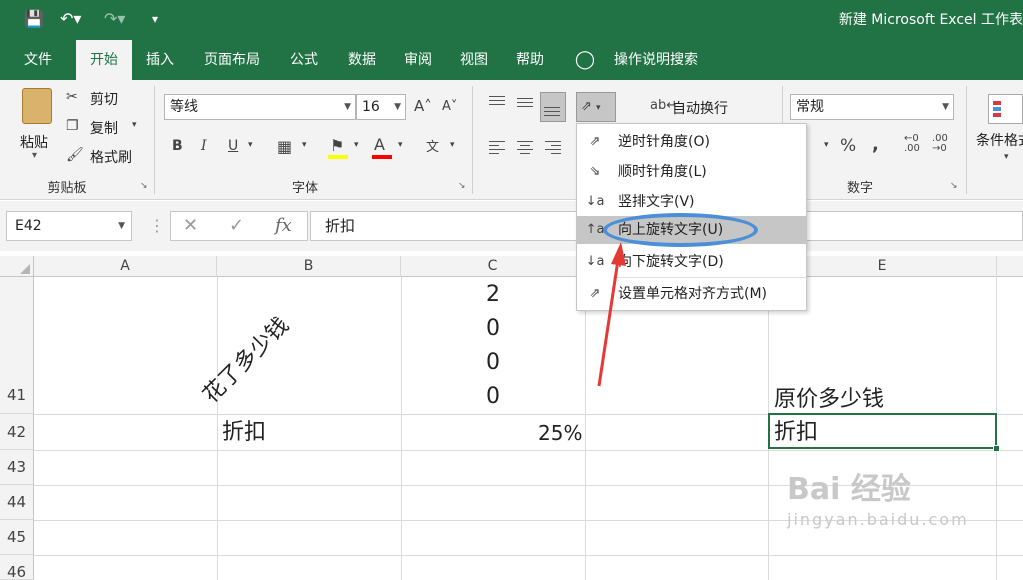  What do you see at coordinates (75, 155) in the screenshot?
I see `format-painter-icon: 🖌` at bounding box center [75, 155].